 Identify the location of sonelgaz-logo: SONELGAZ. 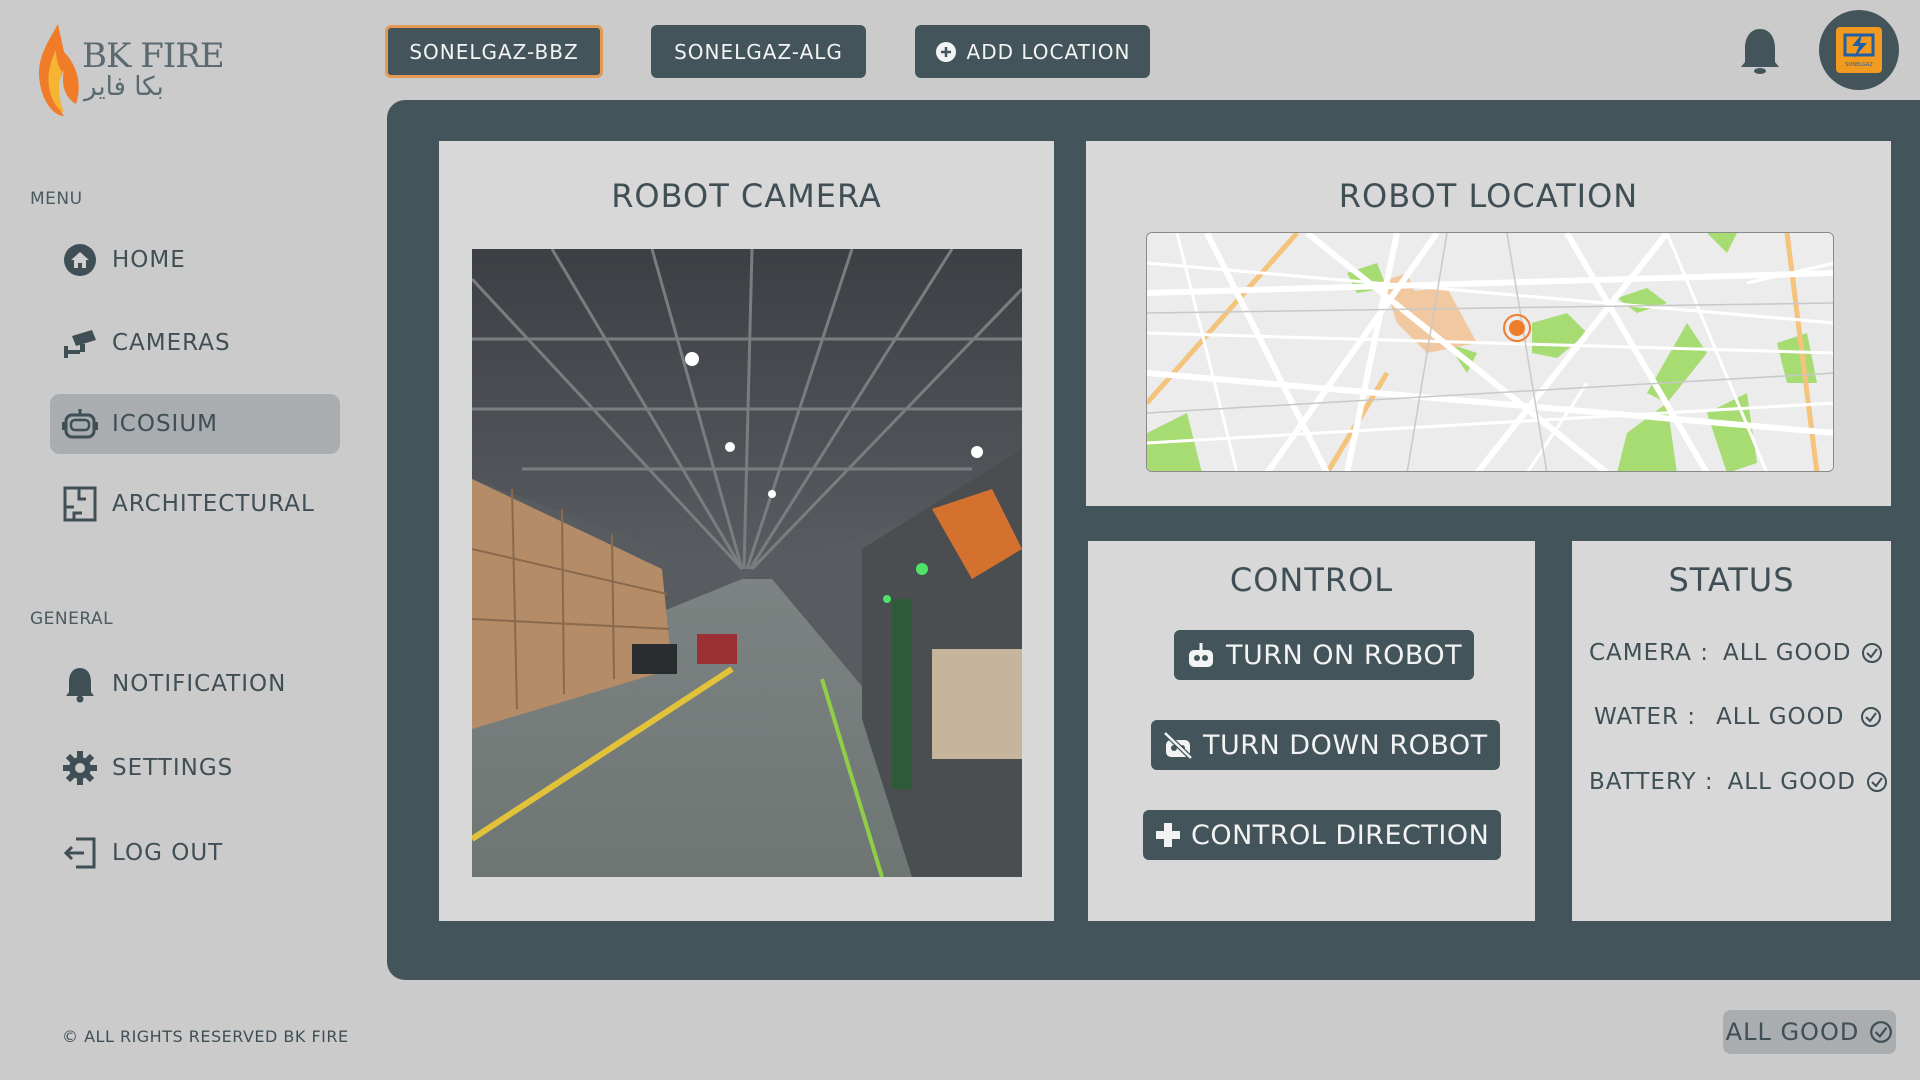
(1859, 50).